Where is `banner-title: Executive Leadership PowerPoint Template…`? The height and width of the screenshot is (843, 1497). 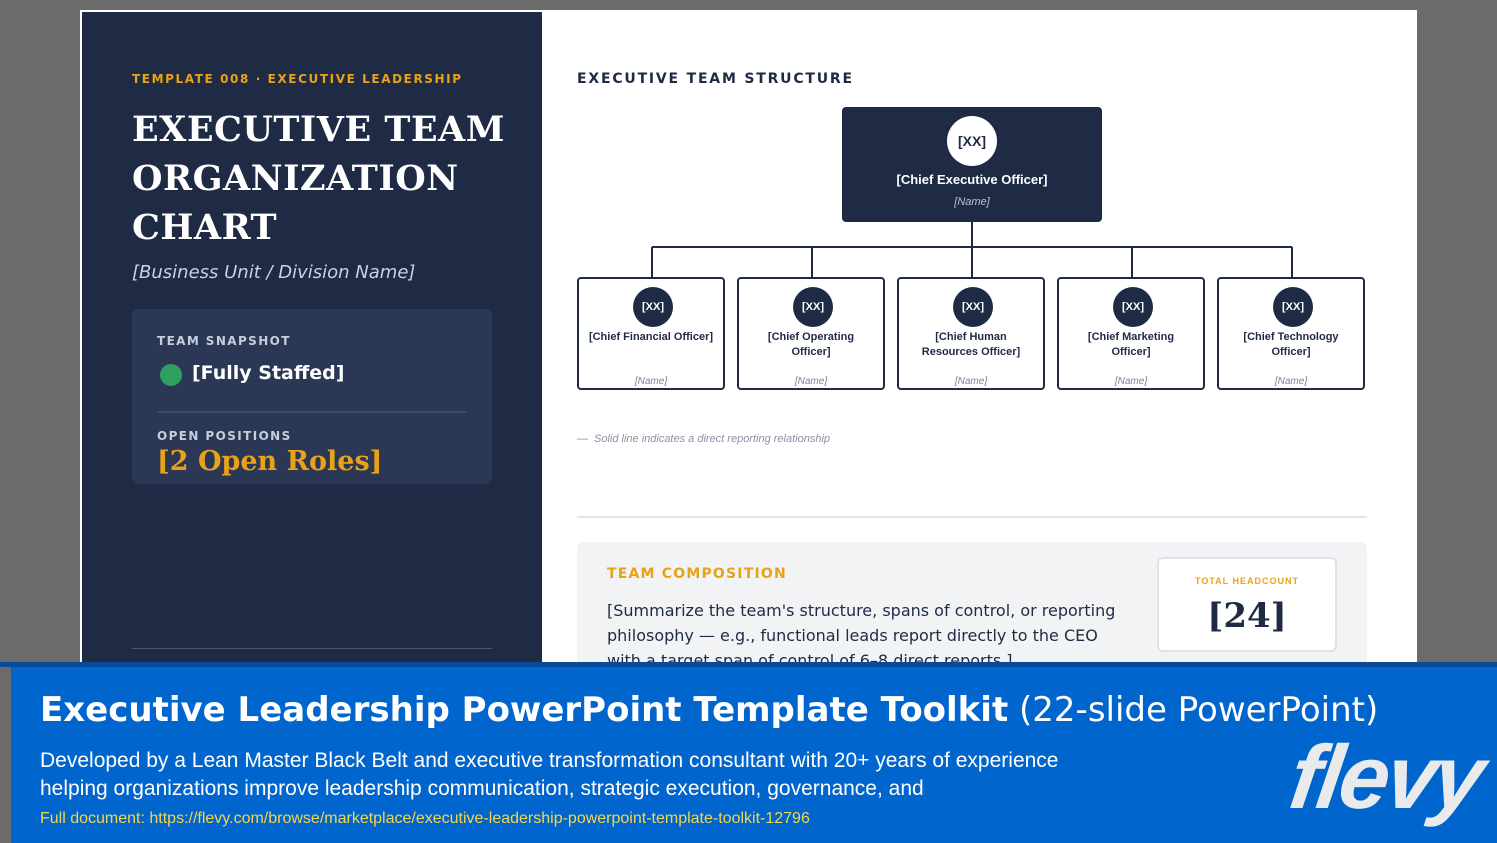
banner-title: Executive Leadership PowerPoint Template… is located at coordinates (709, 710).